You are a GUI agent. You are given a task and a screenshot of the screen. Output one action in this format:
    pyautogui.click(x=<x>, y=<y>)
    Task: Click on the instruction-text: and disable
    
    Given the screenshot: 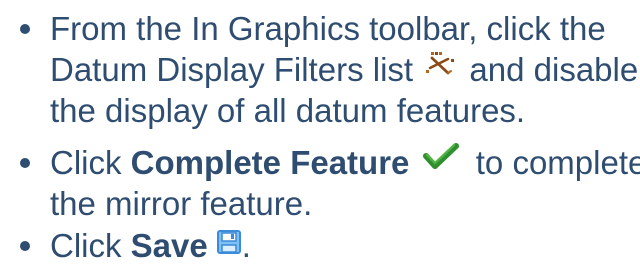 What is the action you would take?
    pyautogui.click(x=554, y=69)
    